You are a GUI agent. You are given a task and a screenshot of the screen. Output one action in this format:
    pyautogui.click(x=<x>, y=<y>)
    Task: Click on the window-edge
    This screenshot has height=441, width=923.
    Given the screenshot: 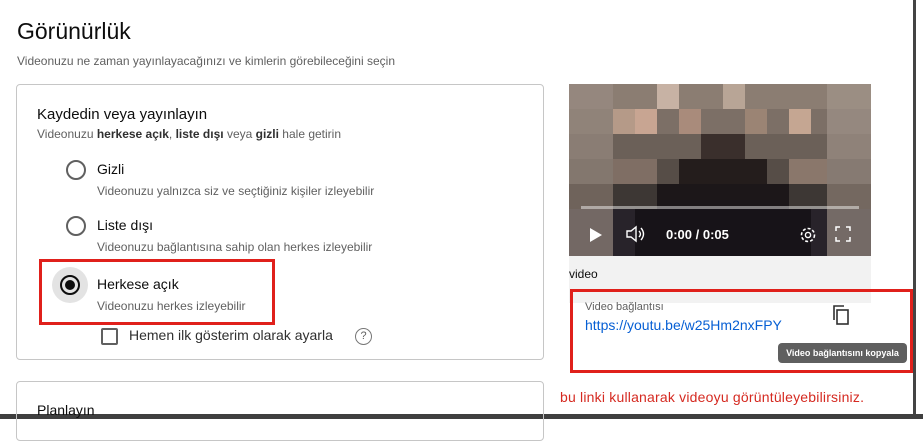 What is the action you would take?
    pyautogui.click(x=914, y=209)
    